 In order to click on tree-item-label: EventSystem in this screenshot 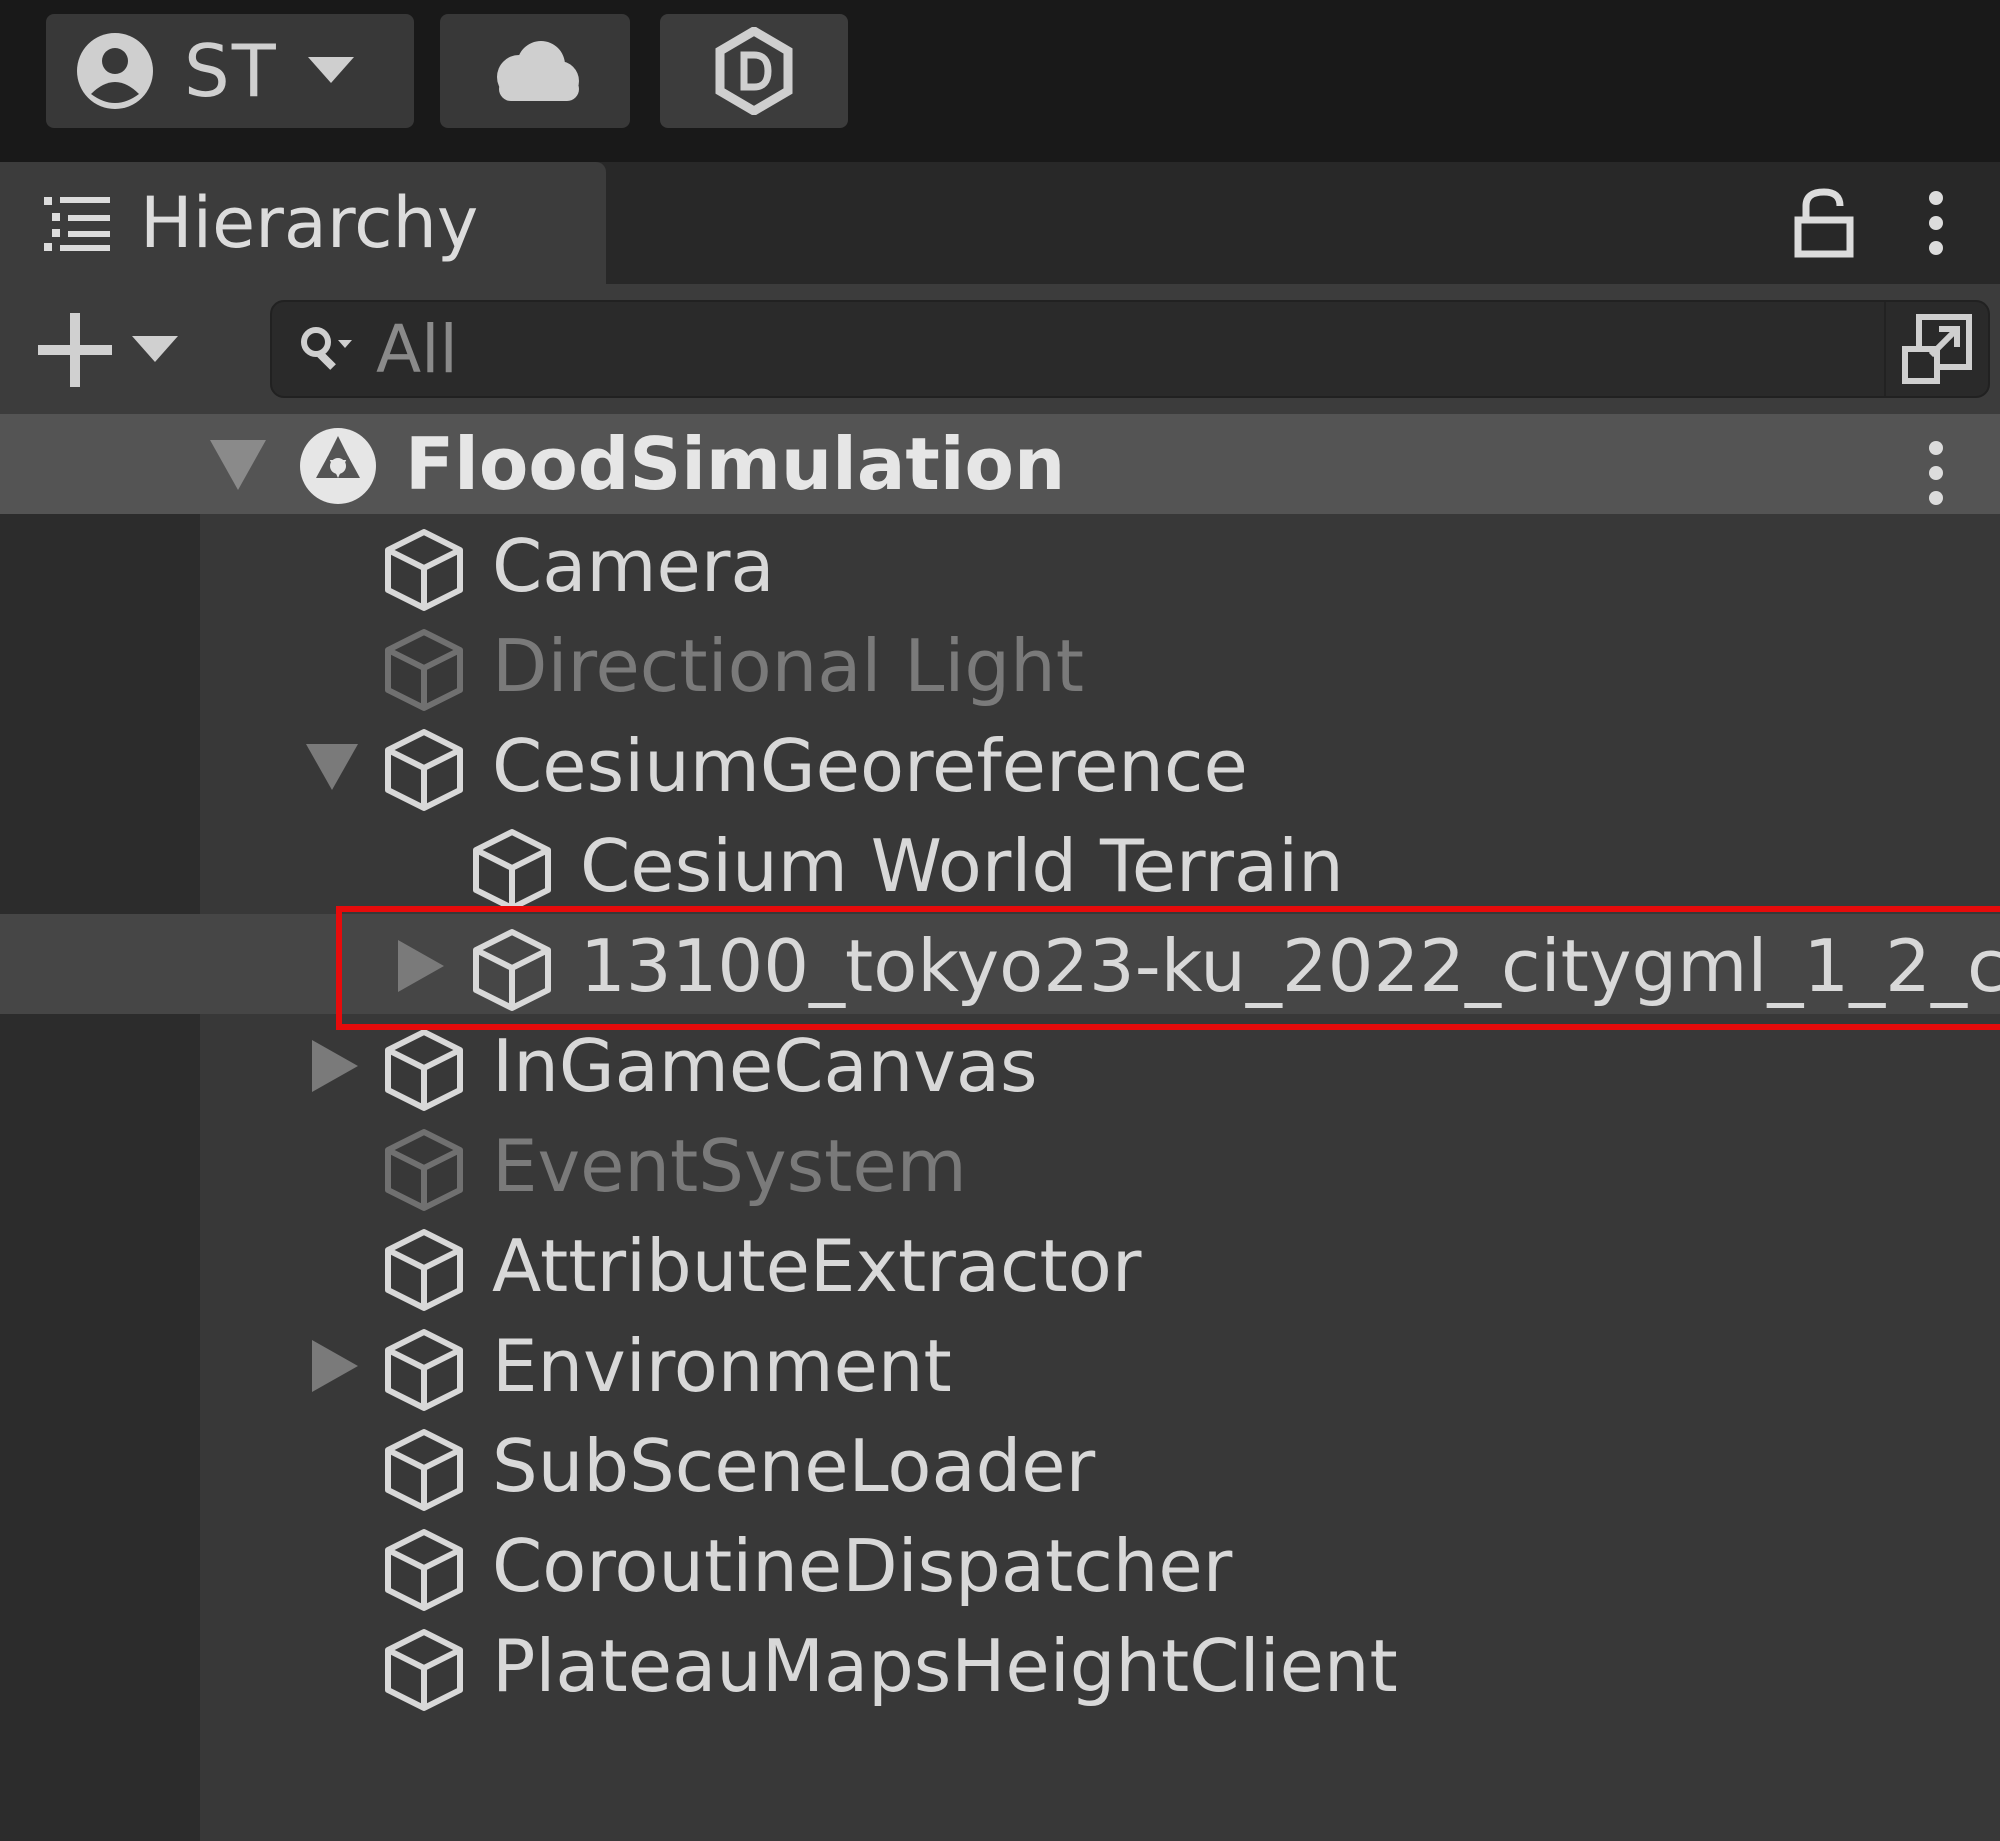, I will do `click(729, 1166)`.